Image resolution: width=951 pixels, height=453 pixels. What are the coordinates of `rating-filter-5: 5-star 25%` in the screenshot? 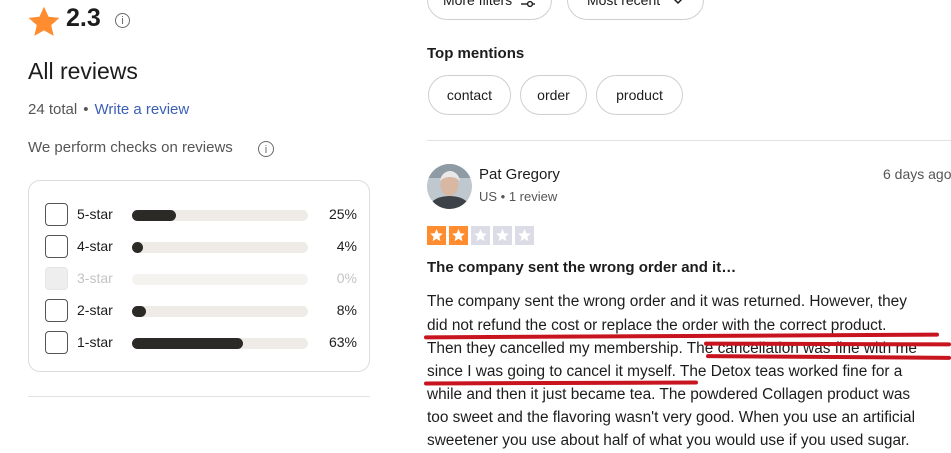 It's located at (201, 215).